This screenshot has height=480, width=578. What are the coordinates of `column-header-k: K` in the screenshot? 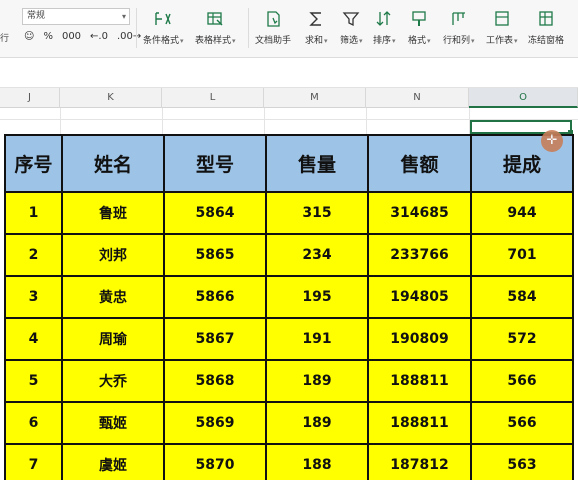 It's located at (111, 98).